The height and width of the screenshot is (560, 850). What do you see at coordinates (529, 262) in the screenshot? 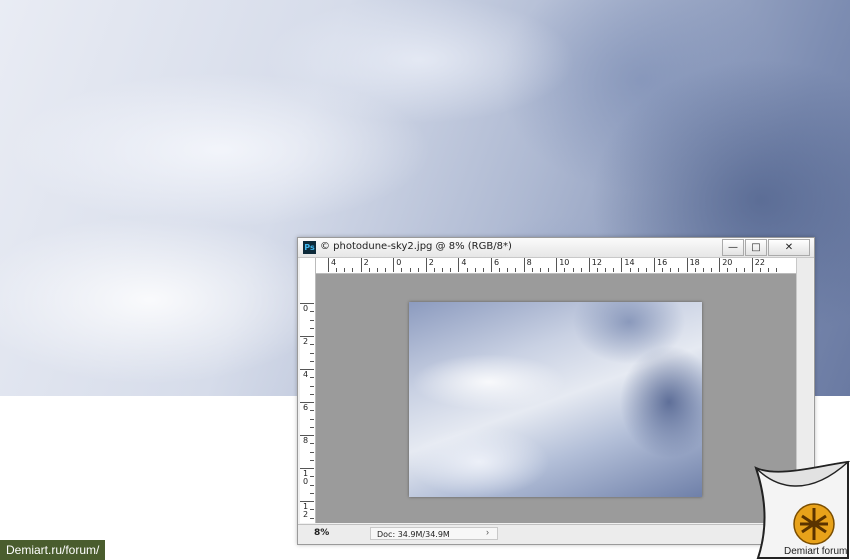
I see `ruler-top-label: 8` at bounding box center [529, 262].